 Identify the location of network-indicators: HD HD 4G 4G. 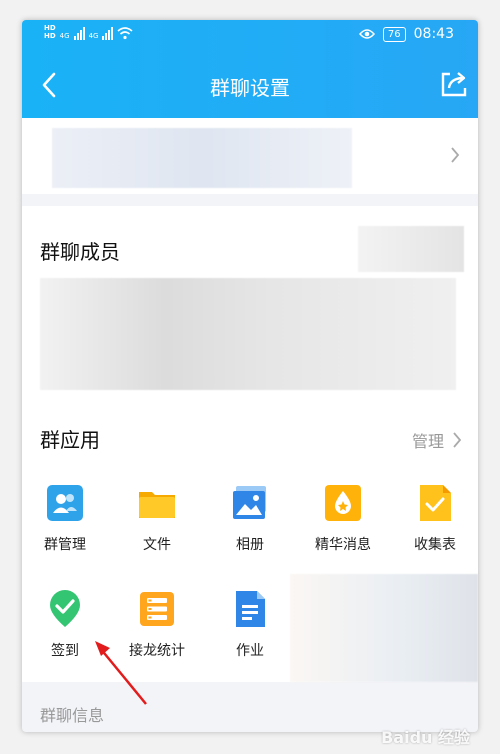
(88, 32).